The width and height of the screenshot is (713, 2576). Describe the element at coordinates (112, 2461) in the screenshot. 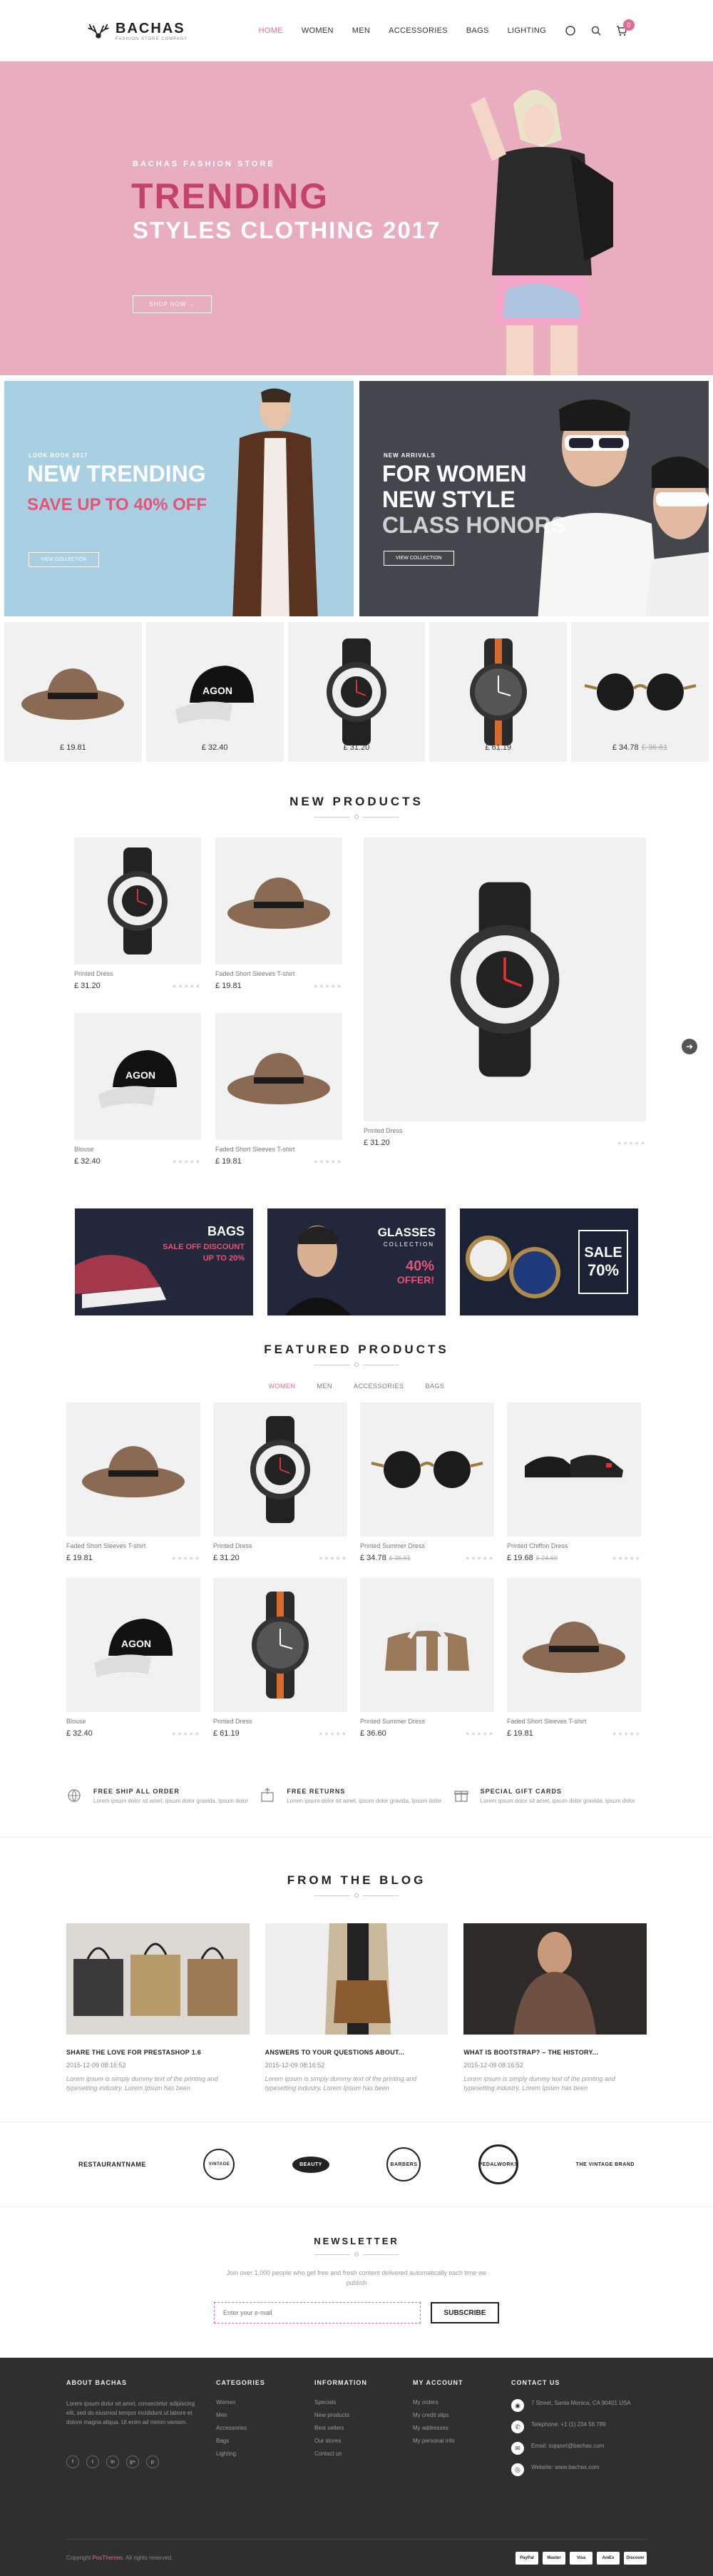

I see `linkedin-icon: in` at that location.